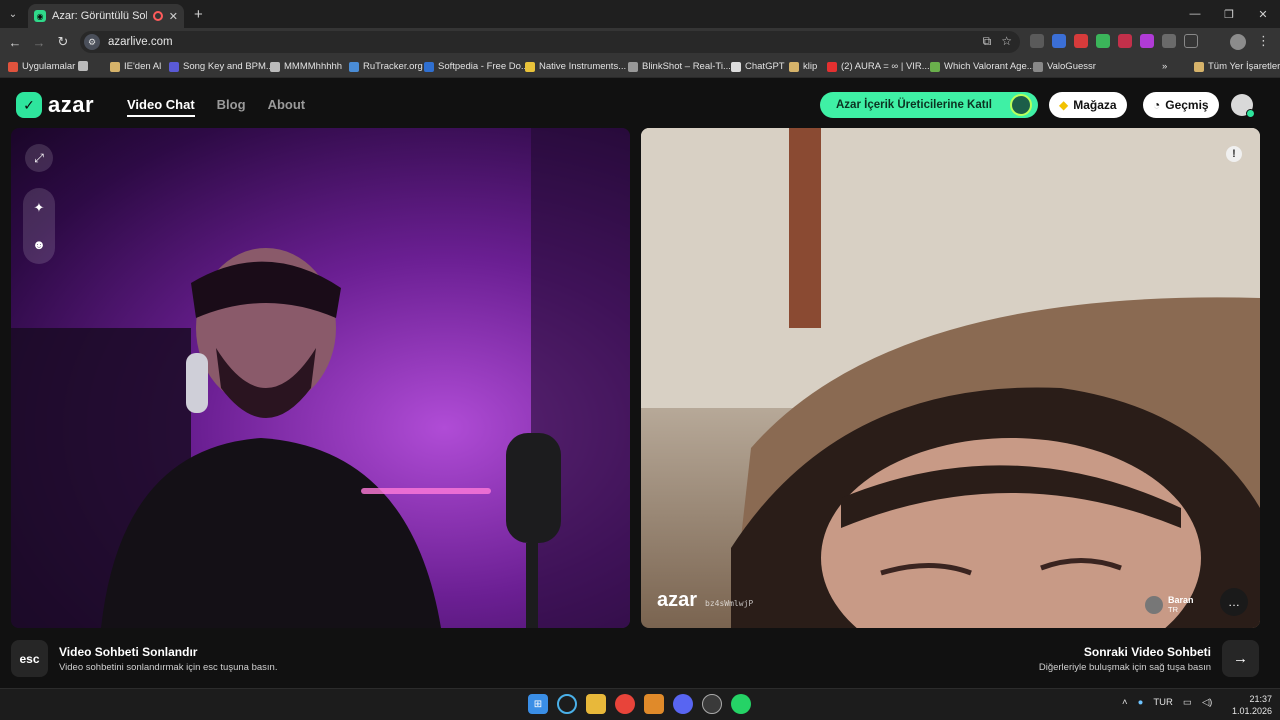 The image size is (1280, 720). I want to click on network-icon: ▭, so click(1187, 702).